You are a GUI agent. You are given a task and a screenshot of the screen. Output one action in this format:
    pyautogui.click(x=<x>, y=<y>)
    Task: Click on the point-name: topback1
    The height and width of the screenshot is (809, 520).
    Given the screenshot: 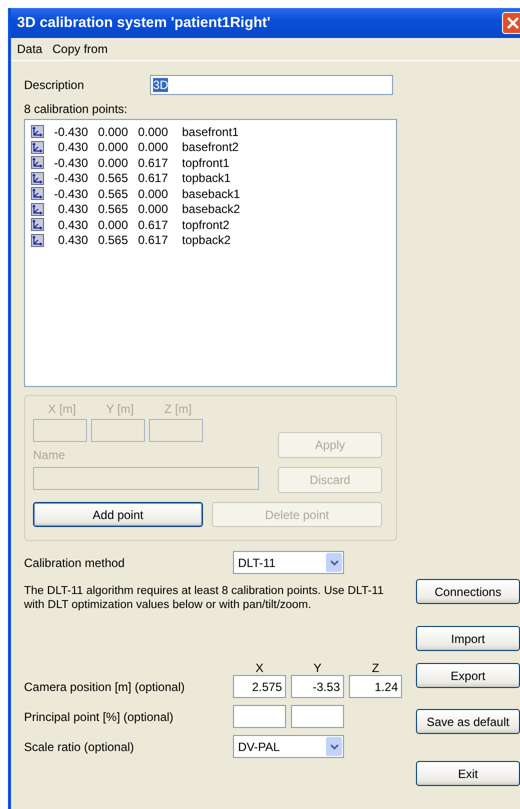 What is the action you would take?
    pyautogui.click(x=206, y=178)
    